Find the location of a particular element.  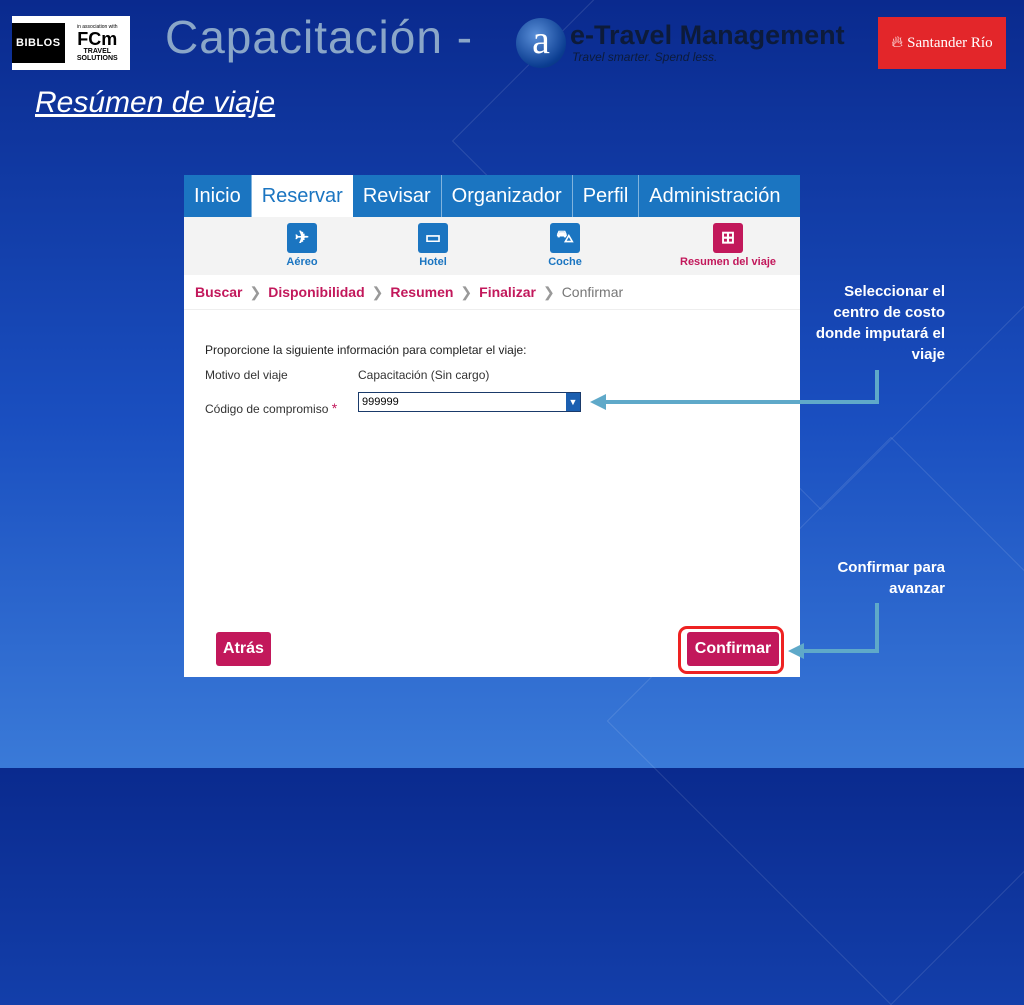

callout-arrow-confirm is located at coordinates (836, 628).